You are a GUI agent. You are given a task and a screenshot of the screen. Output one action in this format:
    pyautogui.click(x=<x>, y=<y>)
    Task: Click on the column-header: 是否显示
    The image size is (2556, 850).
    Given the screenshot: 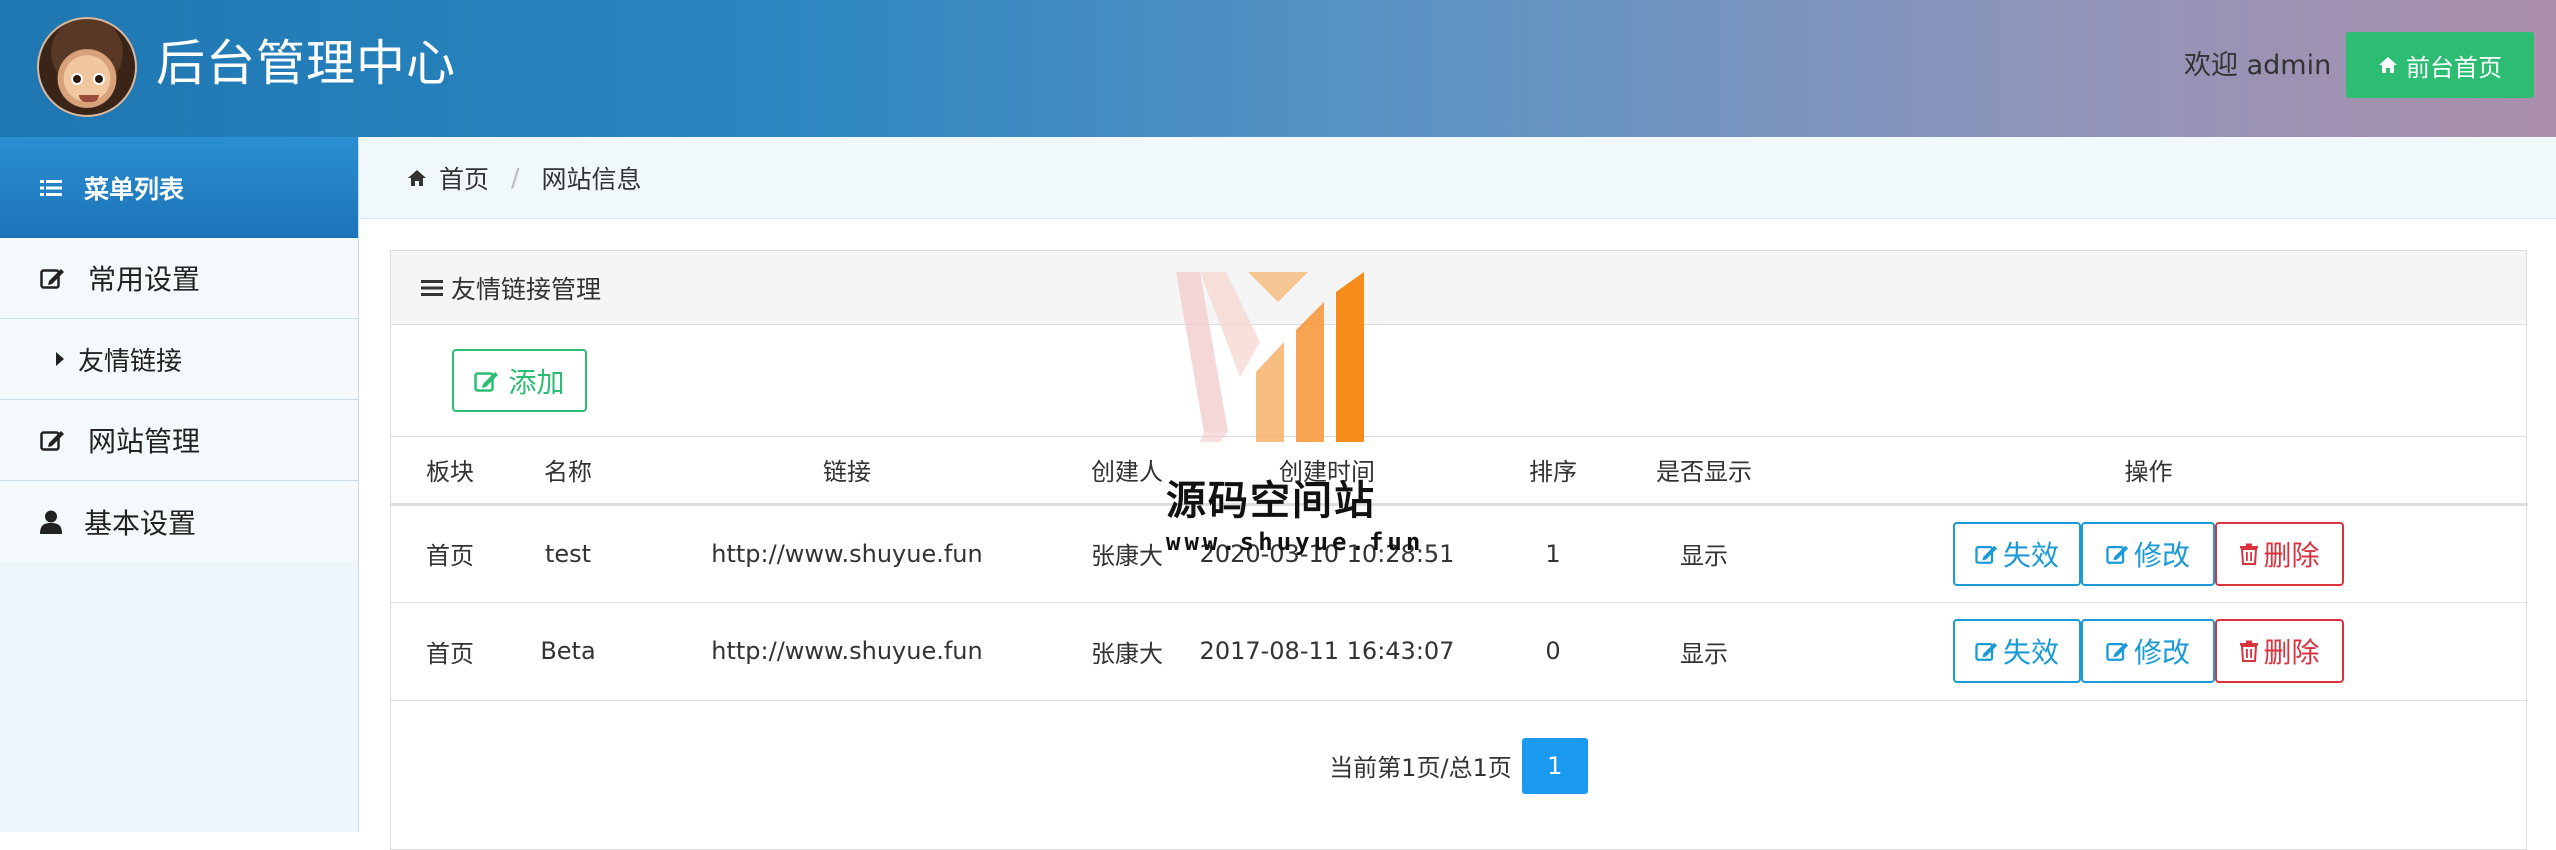 What is the action you would take?
    pyautogui.click(x=1704, y=471)
    